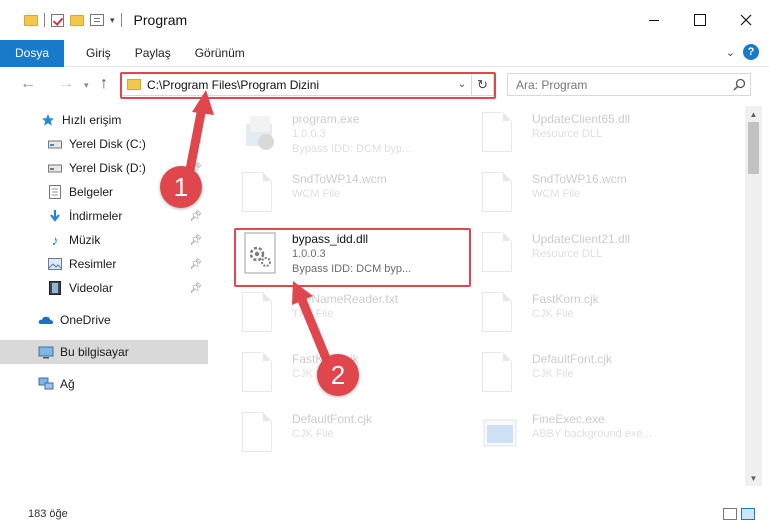  What do you see at coordinates (338, 375) in the screenshot?
I see `callout-badge-2: 2` at bounding box center [338, 375].